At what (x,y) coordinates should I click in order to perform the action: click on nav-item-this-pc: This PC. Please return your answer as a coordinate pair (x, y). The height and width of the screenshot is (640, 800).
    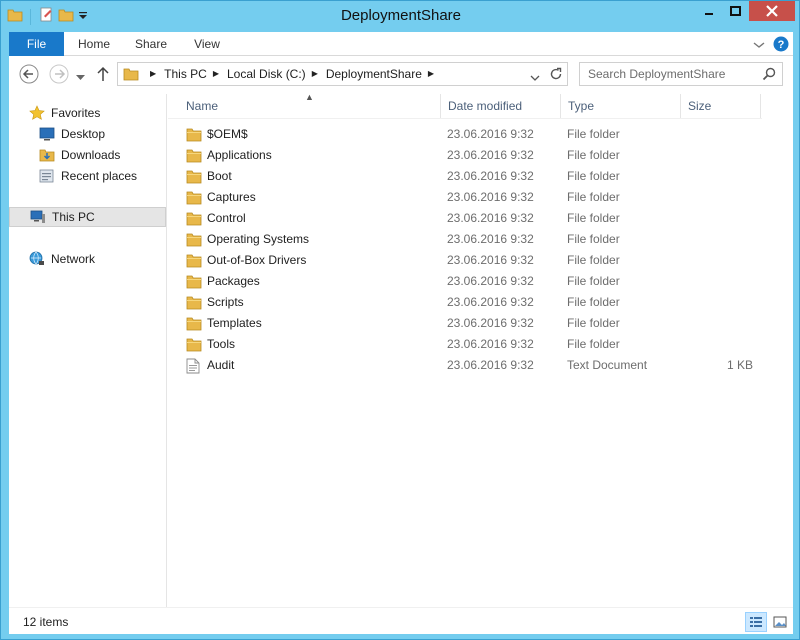
    Looking at the image, I should click on (87, 217).